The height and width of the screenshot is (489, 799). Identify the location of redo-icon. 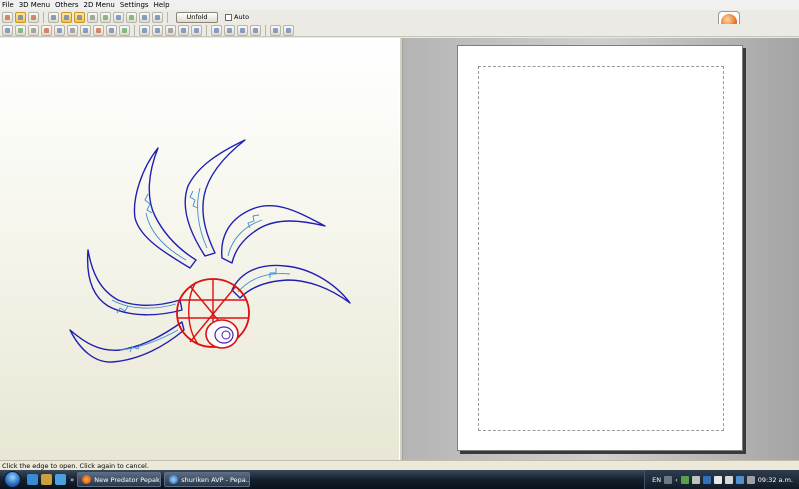
(288, 30).